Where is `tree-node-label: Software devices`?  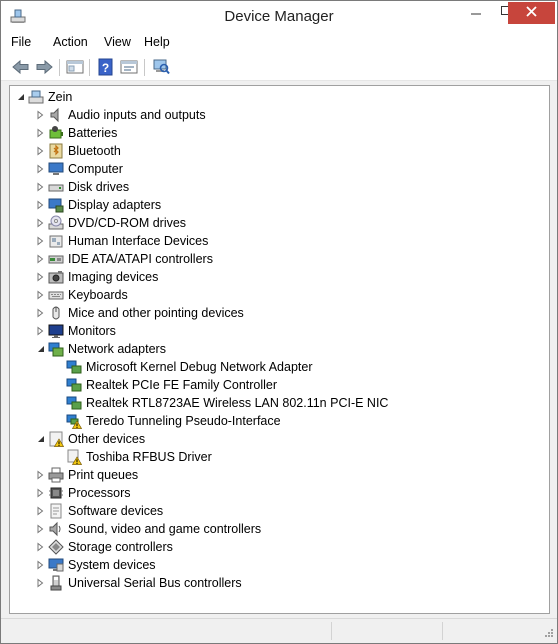 tree-node-label: Software devices is located at coordinates (116, 511).